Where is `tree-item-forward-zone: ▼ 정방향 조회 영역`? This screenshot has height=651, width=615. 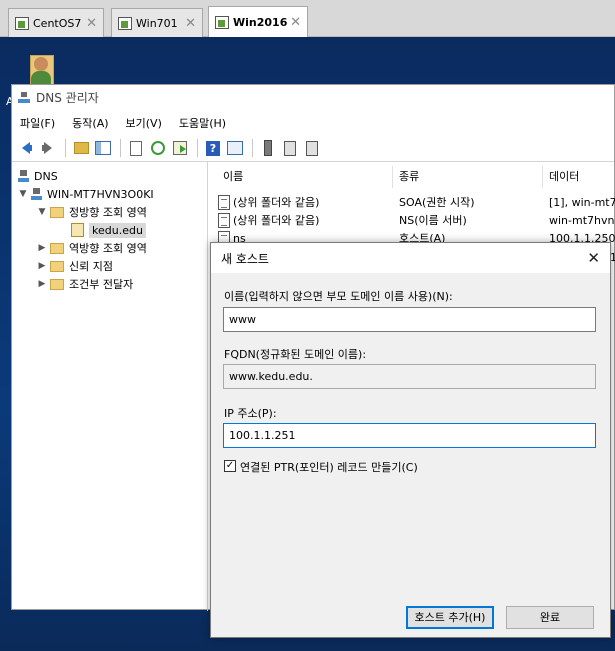
tree-item-forward-zone: ▼ 정방향 조회 영역 is located at coordinates (92, 212).